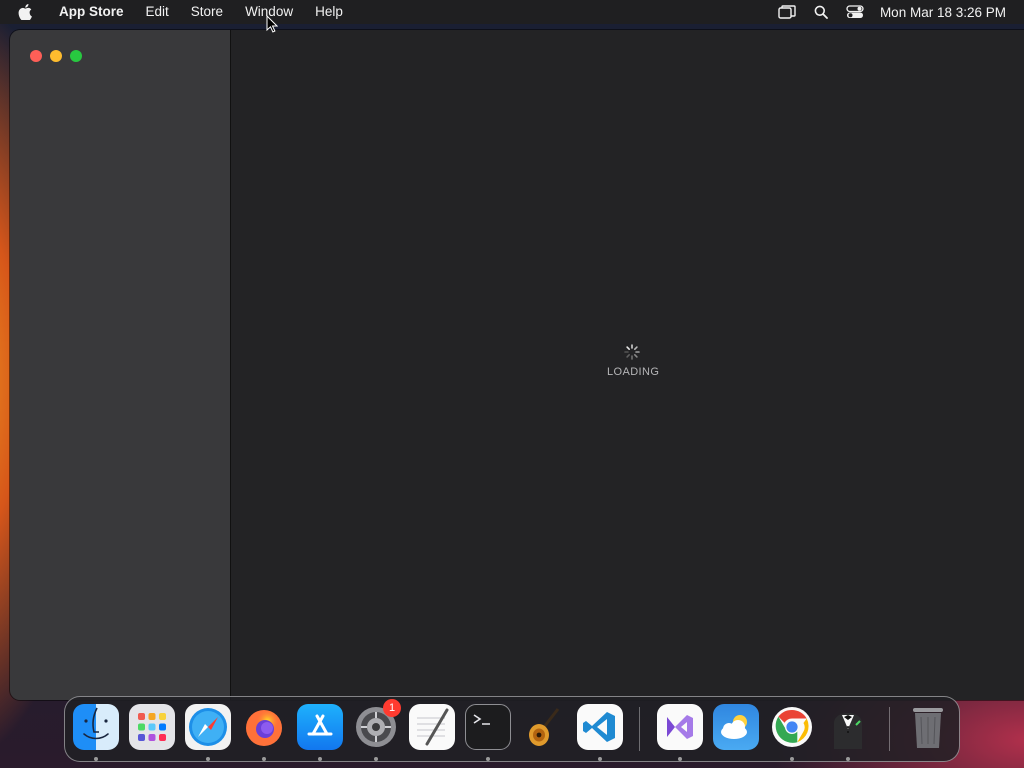  What do you see at coordinates (855, 12) in the screenshot?
I see `control-center-icon` at bounding box center [855, 12].